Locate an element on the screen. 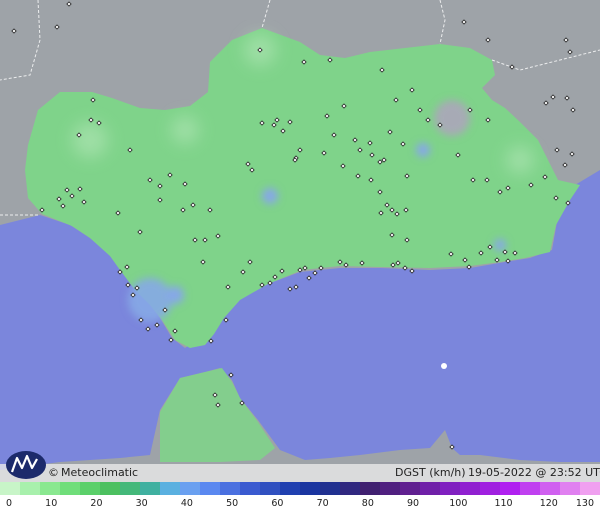 The height and width of the screenshot is (517, 600). scale-tick-label: 70 is located at coordinates (322, 503).